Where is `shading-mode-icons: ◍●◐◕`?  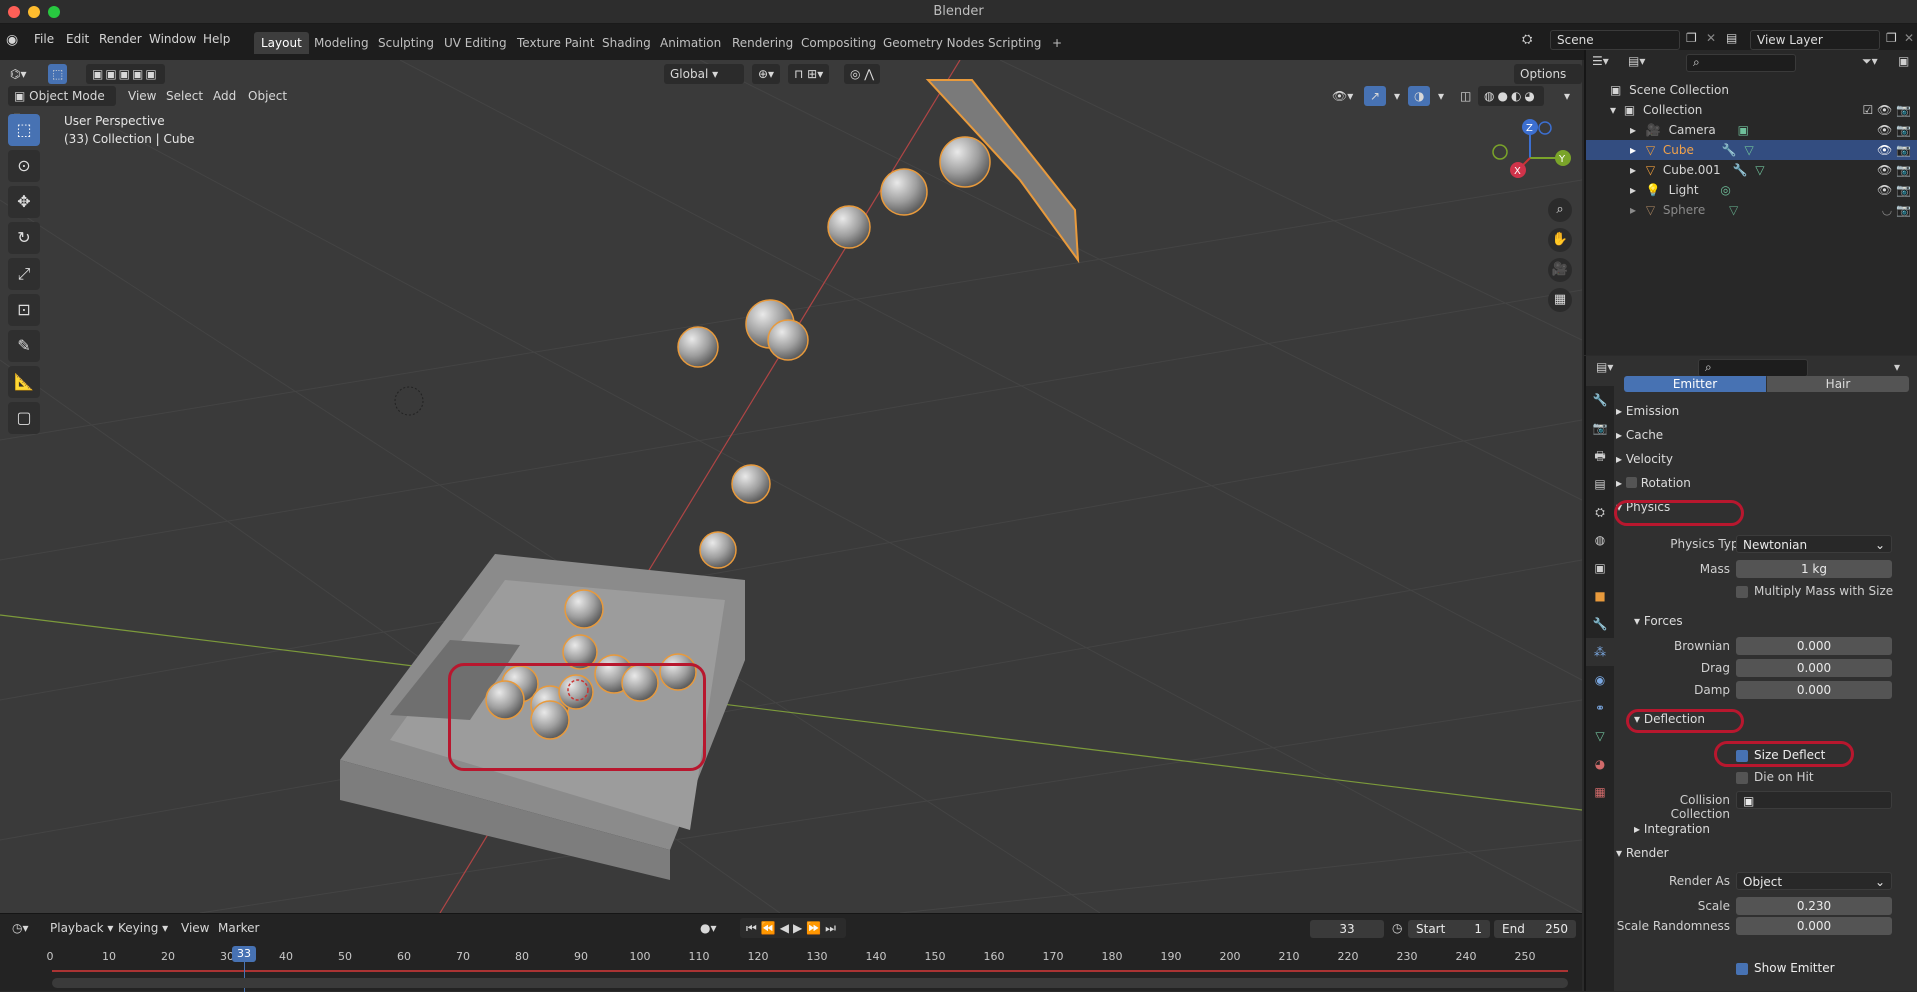 shading-mode-icons: ◍●◐◕ is located at coordinates (1511, 96).